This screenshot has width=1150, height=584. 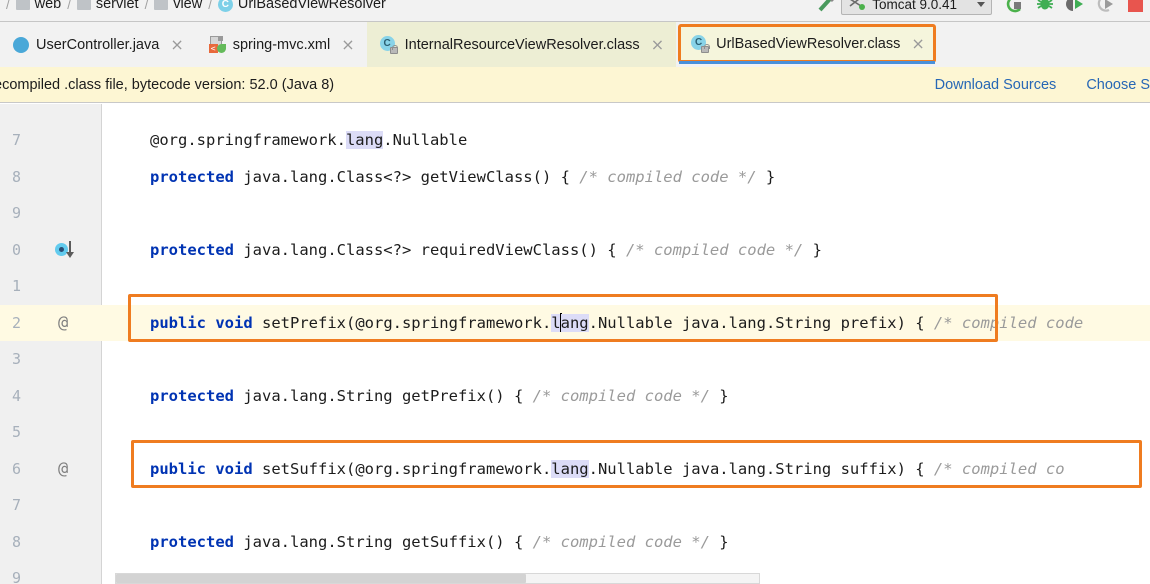 What do you see at coordinates (178, 6) in the screenshot?
I see `breadcrumb-item-view: view` at bounding box center [178, 6].